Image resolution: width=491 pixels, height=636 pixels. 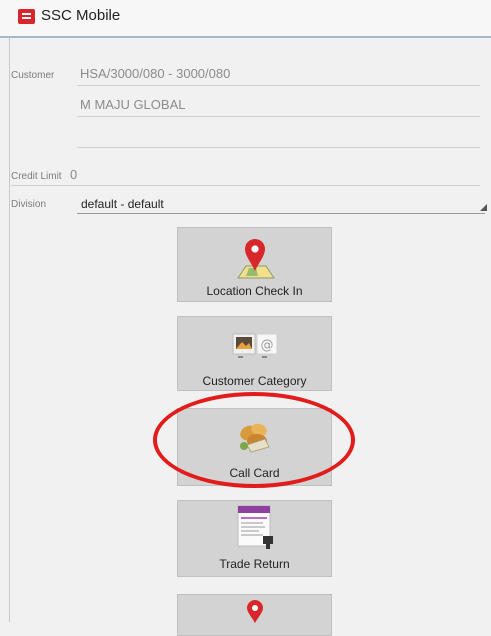 What do you see at coordinates (254, 564) in the screenshot?
I see `trade-return-label: Trade Return` at bounding box center [254, 564].